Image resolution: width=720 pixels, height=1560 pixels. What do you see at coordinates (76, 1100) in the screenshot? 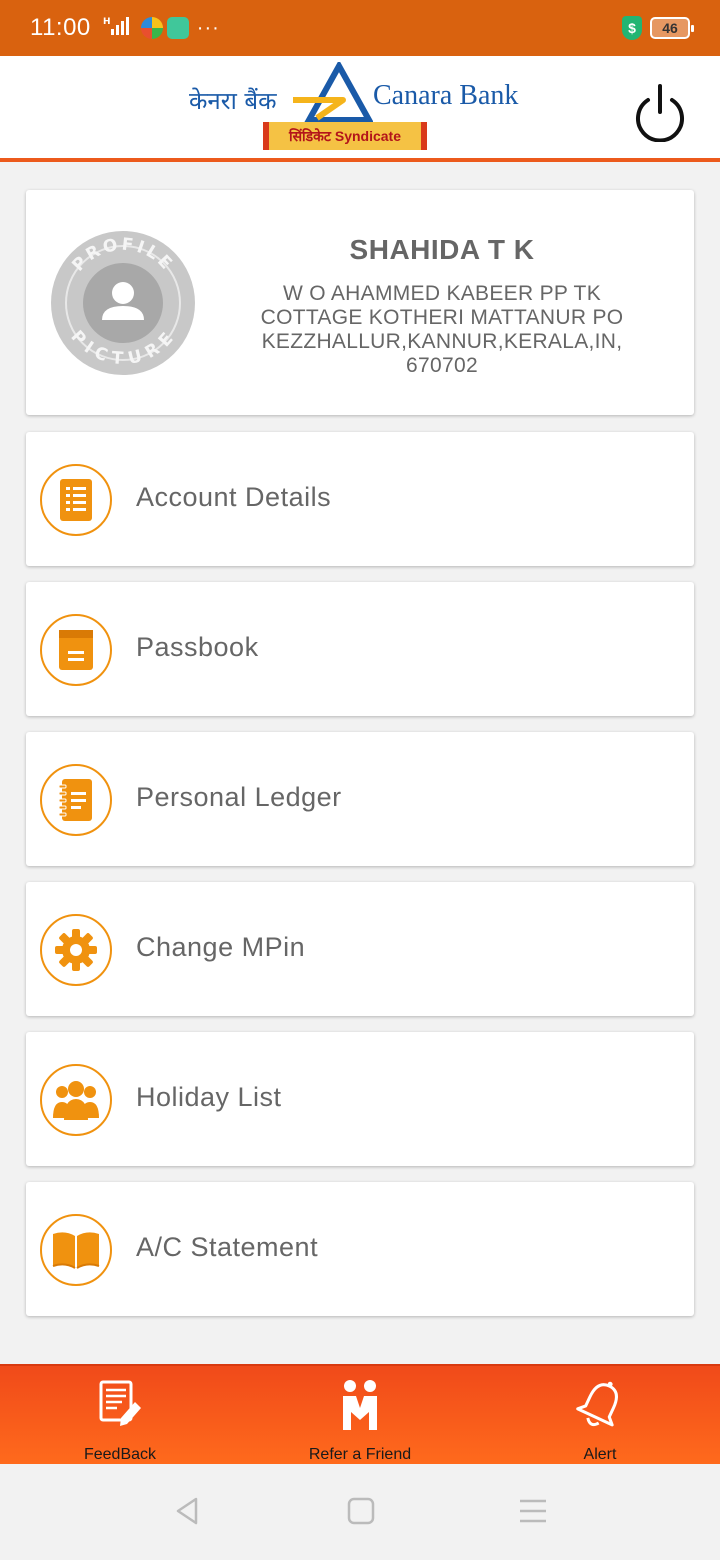
I see `group-icon` at bounding box center [76, 1100].